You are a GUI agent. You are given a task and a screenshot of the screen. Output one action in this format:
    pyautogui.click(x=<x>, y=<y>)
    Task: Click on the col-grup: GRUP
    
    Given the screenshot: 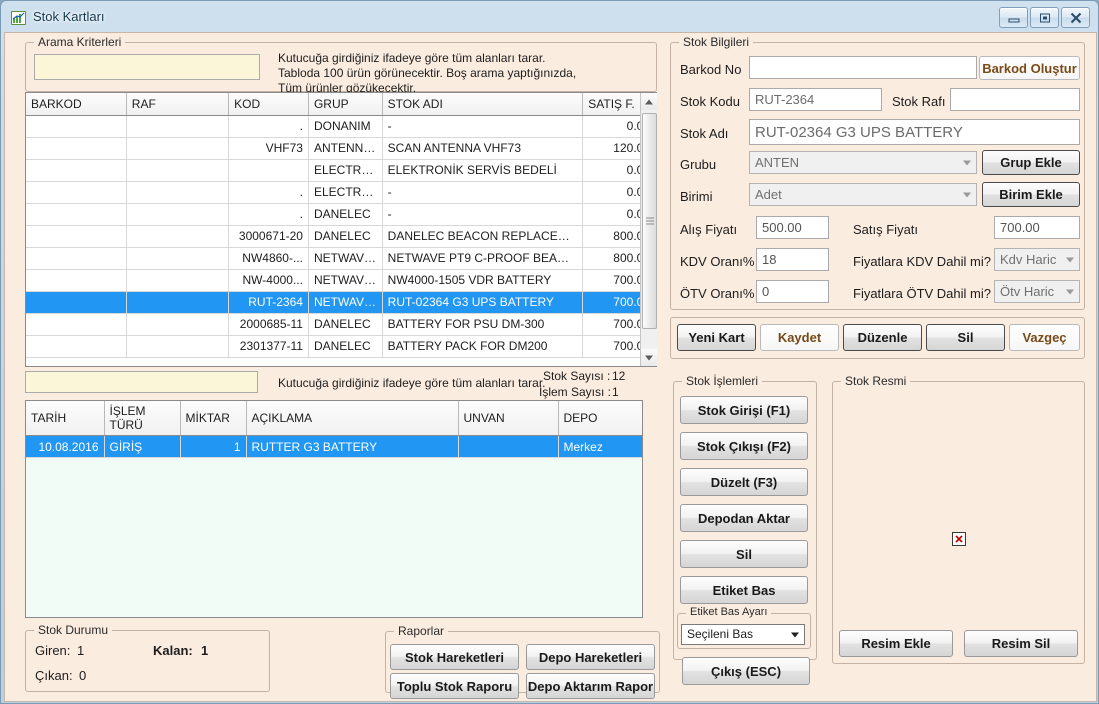 What is the action you would take?
    pyautogui.click(x=345, y=104)
    